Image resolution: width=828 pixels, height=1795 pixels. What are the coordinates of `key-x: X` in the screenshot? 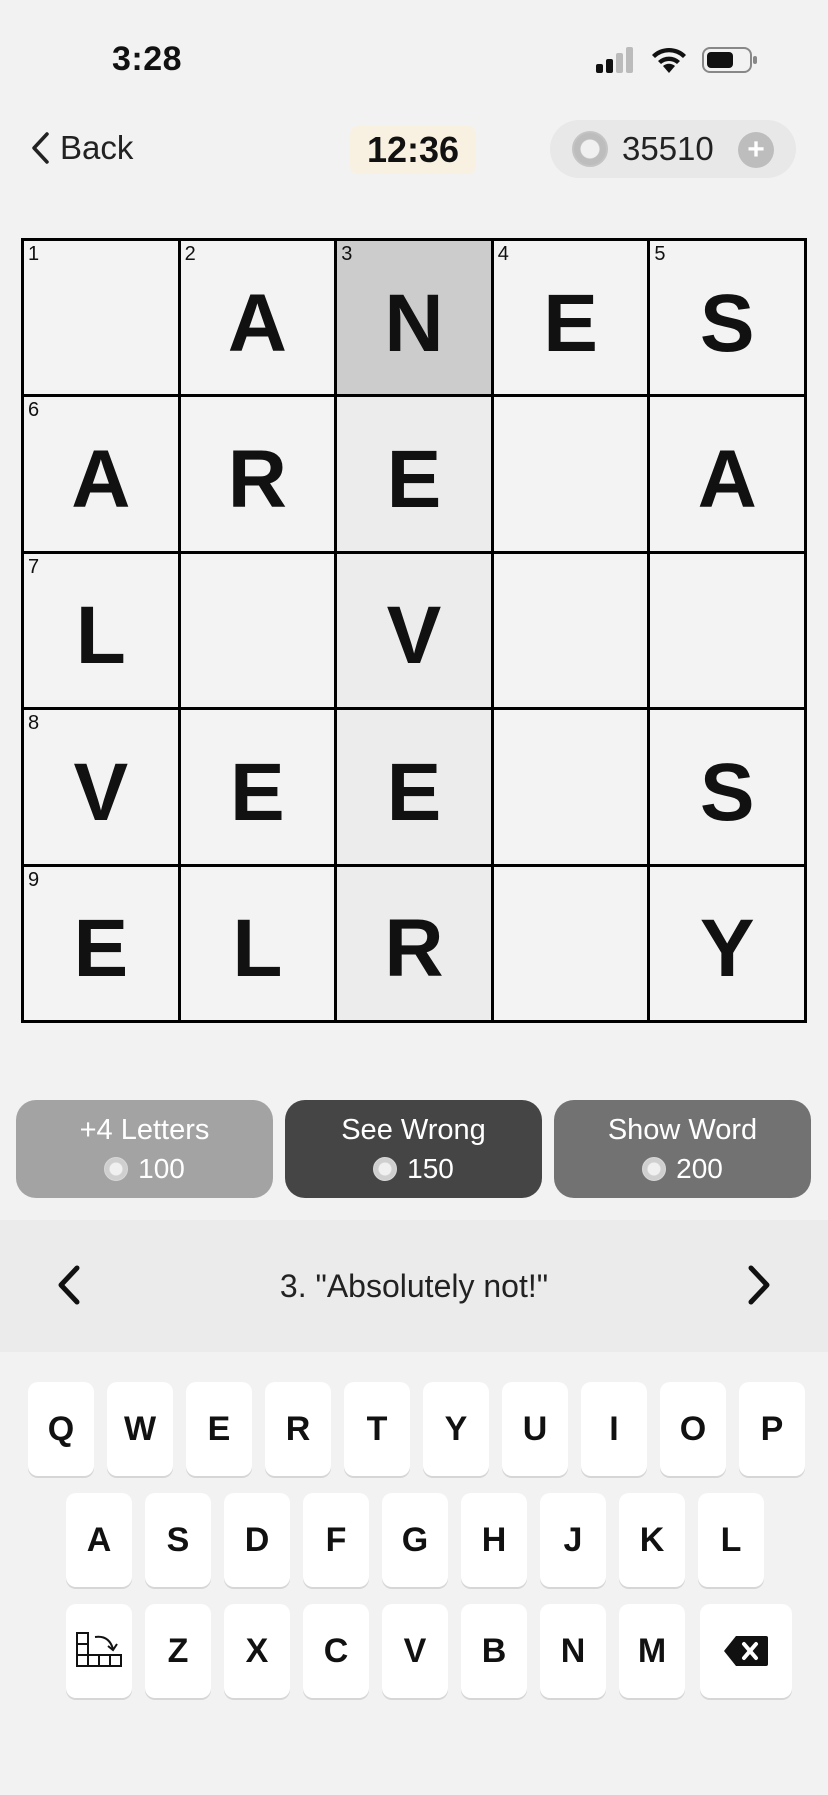 It's located at (257, 1651).